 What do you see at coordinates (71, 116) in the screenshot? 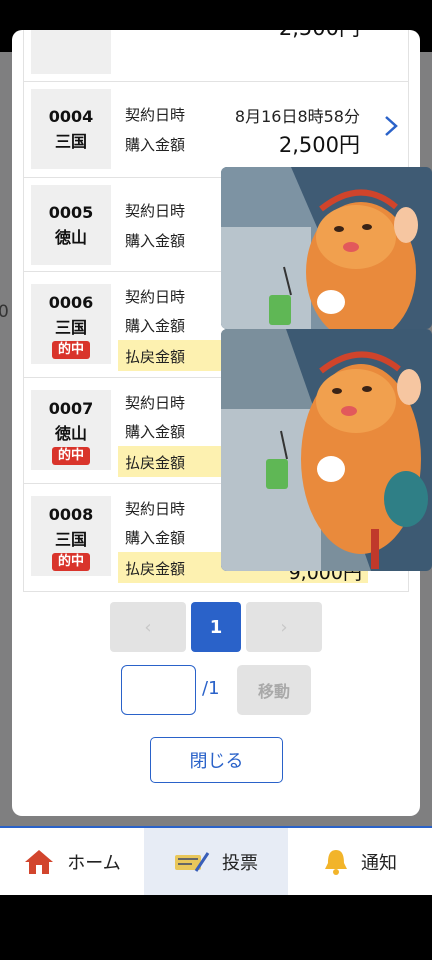
I see `ticket-number: 0004` at bounding box center [71, 116].